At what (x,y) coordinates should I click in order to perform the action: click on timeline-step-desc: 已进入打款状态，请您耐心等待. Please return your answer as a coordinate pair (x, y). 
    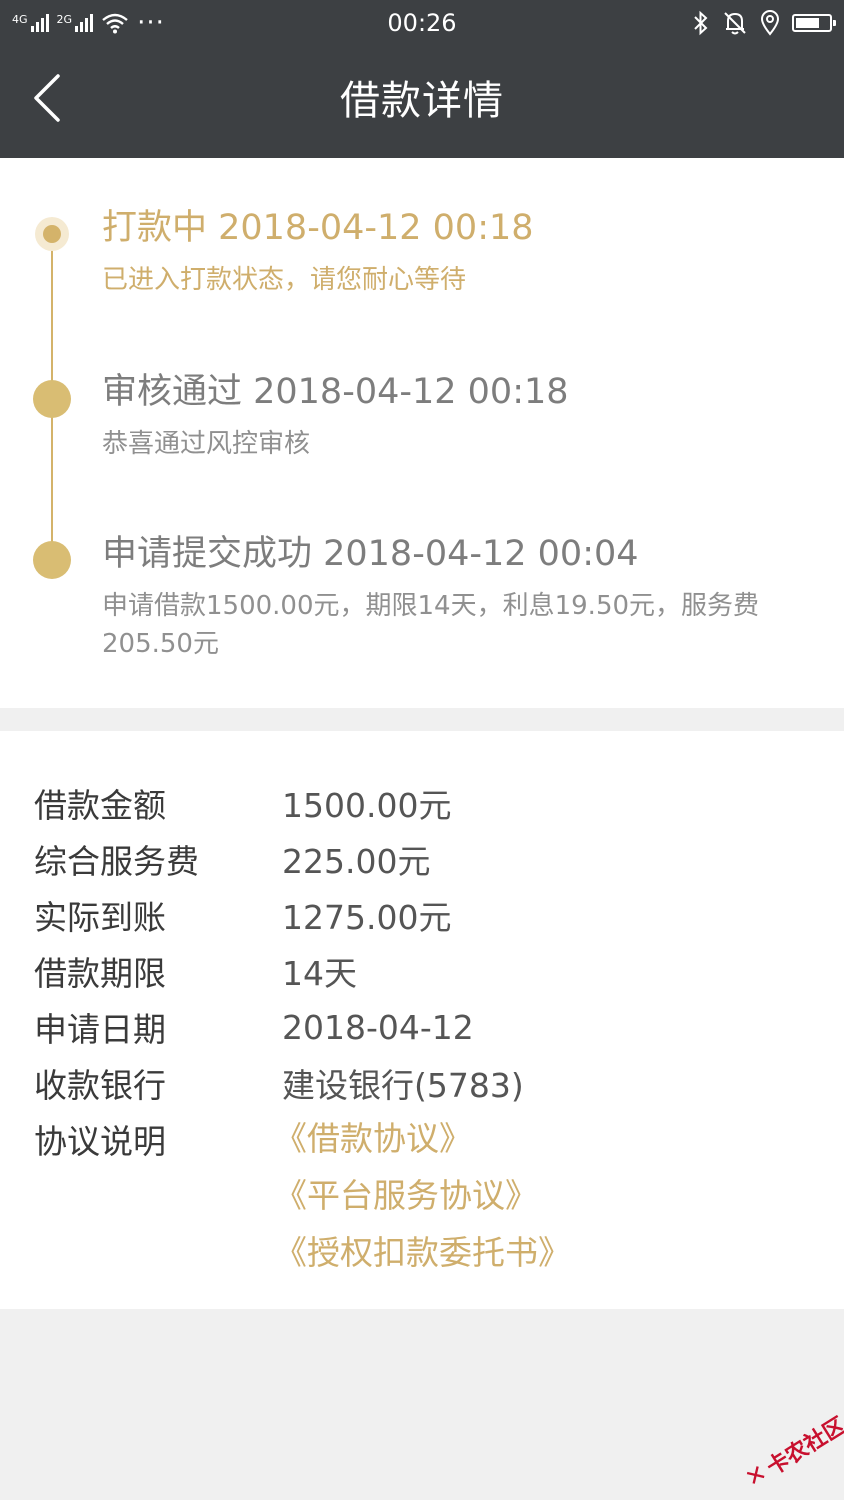
    Looking at the image, I should click on (284, 280).